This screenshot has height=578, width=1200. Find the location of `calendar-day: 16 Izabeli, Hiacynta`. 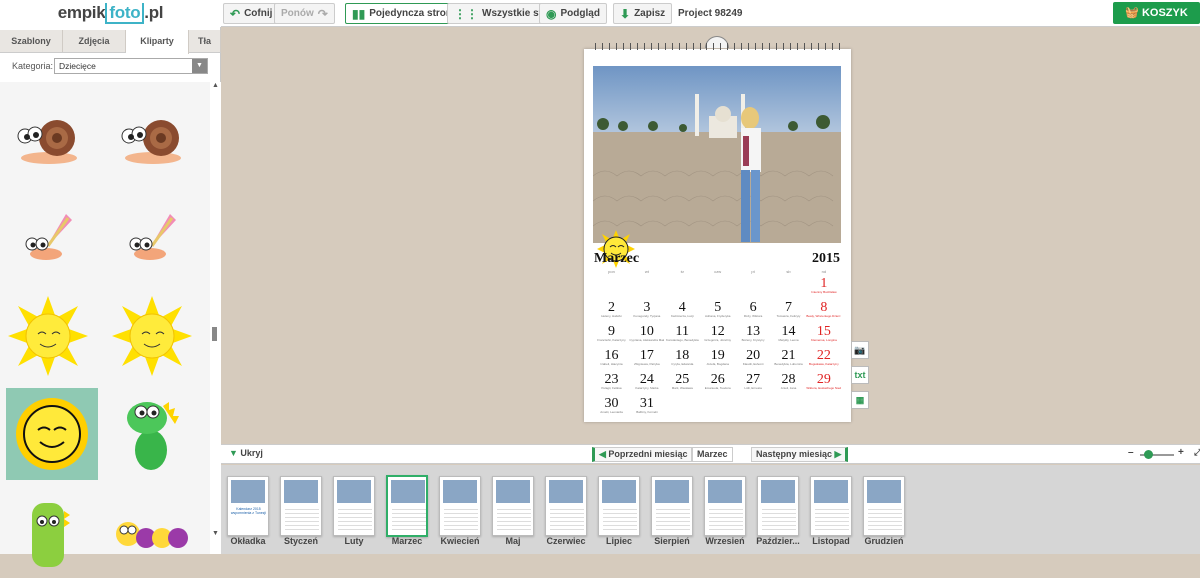

calendar-day: 16 Izabeli, Hiacynta is located at coordinates (611, 357).